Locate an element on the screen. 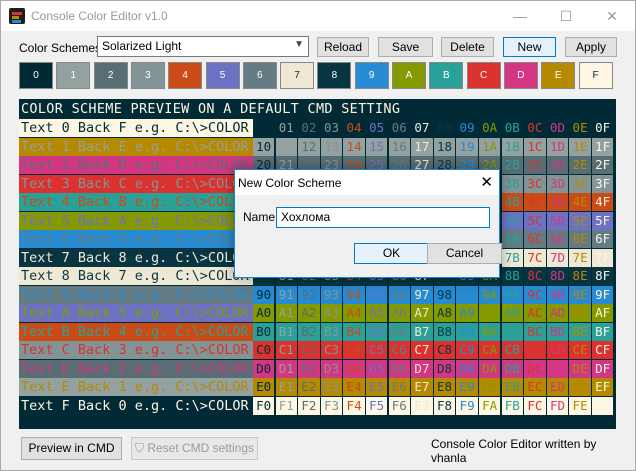 This screenshot has width=636, height=471. color-combo-cell: D9 is located at coordinates (467, 368).